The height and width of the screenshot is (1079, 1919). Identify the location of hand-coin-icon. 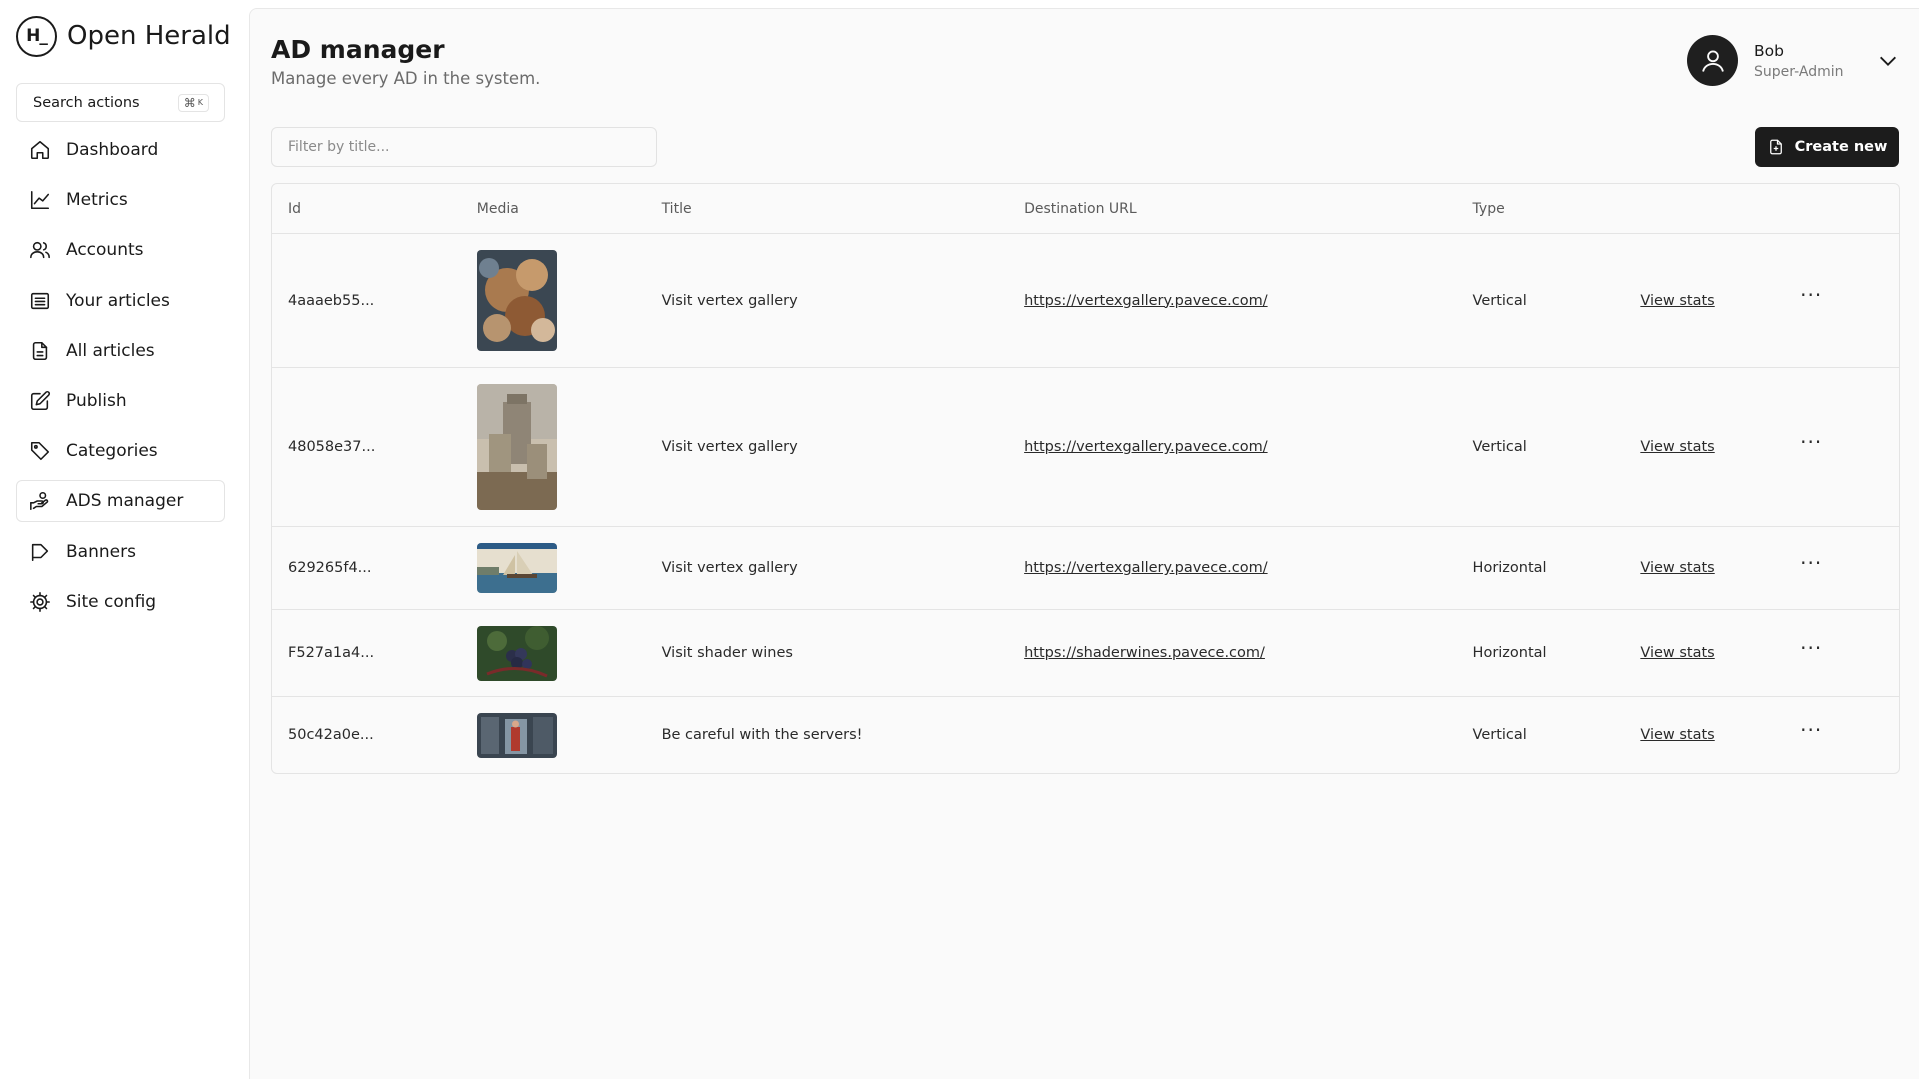
(40, 501).